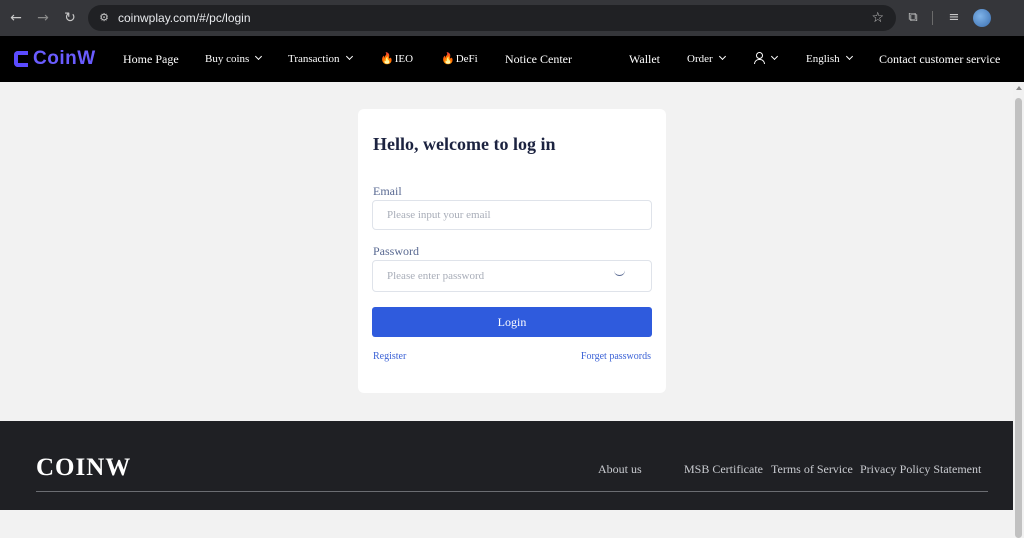 The width and height of the screenshot is (1024, 538). What do you see at coordinates (812, 469) in the screenshot?
I see `footer-link-terms: Terms of Service` at bounding box center [812, 469].